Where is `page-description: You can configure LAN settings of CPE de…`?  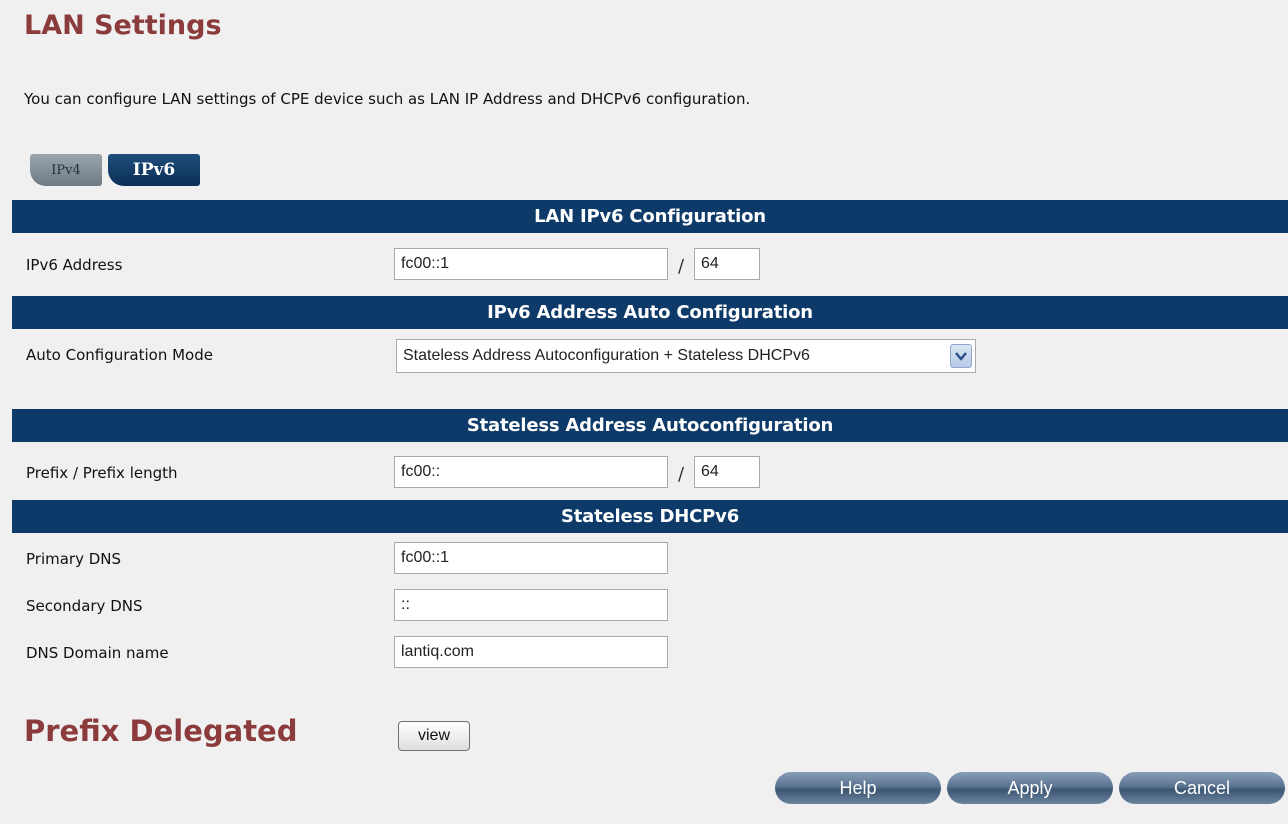
page-description: You can configure LAN settings of CPE de… is located at coordinates (387, 99).